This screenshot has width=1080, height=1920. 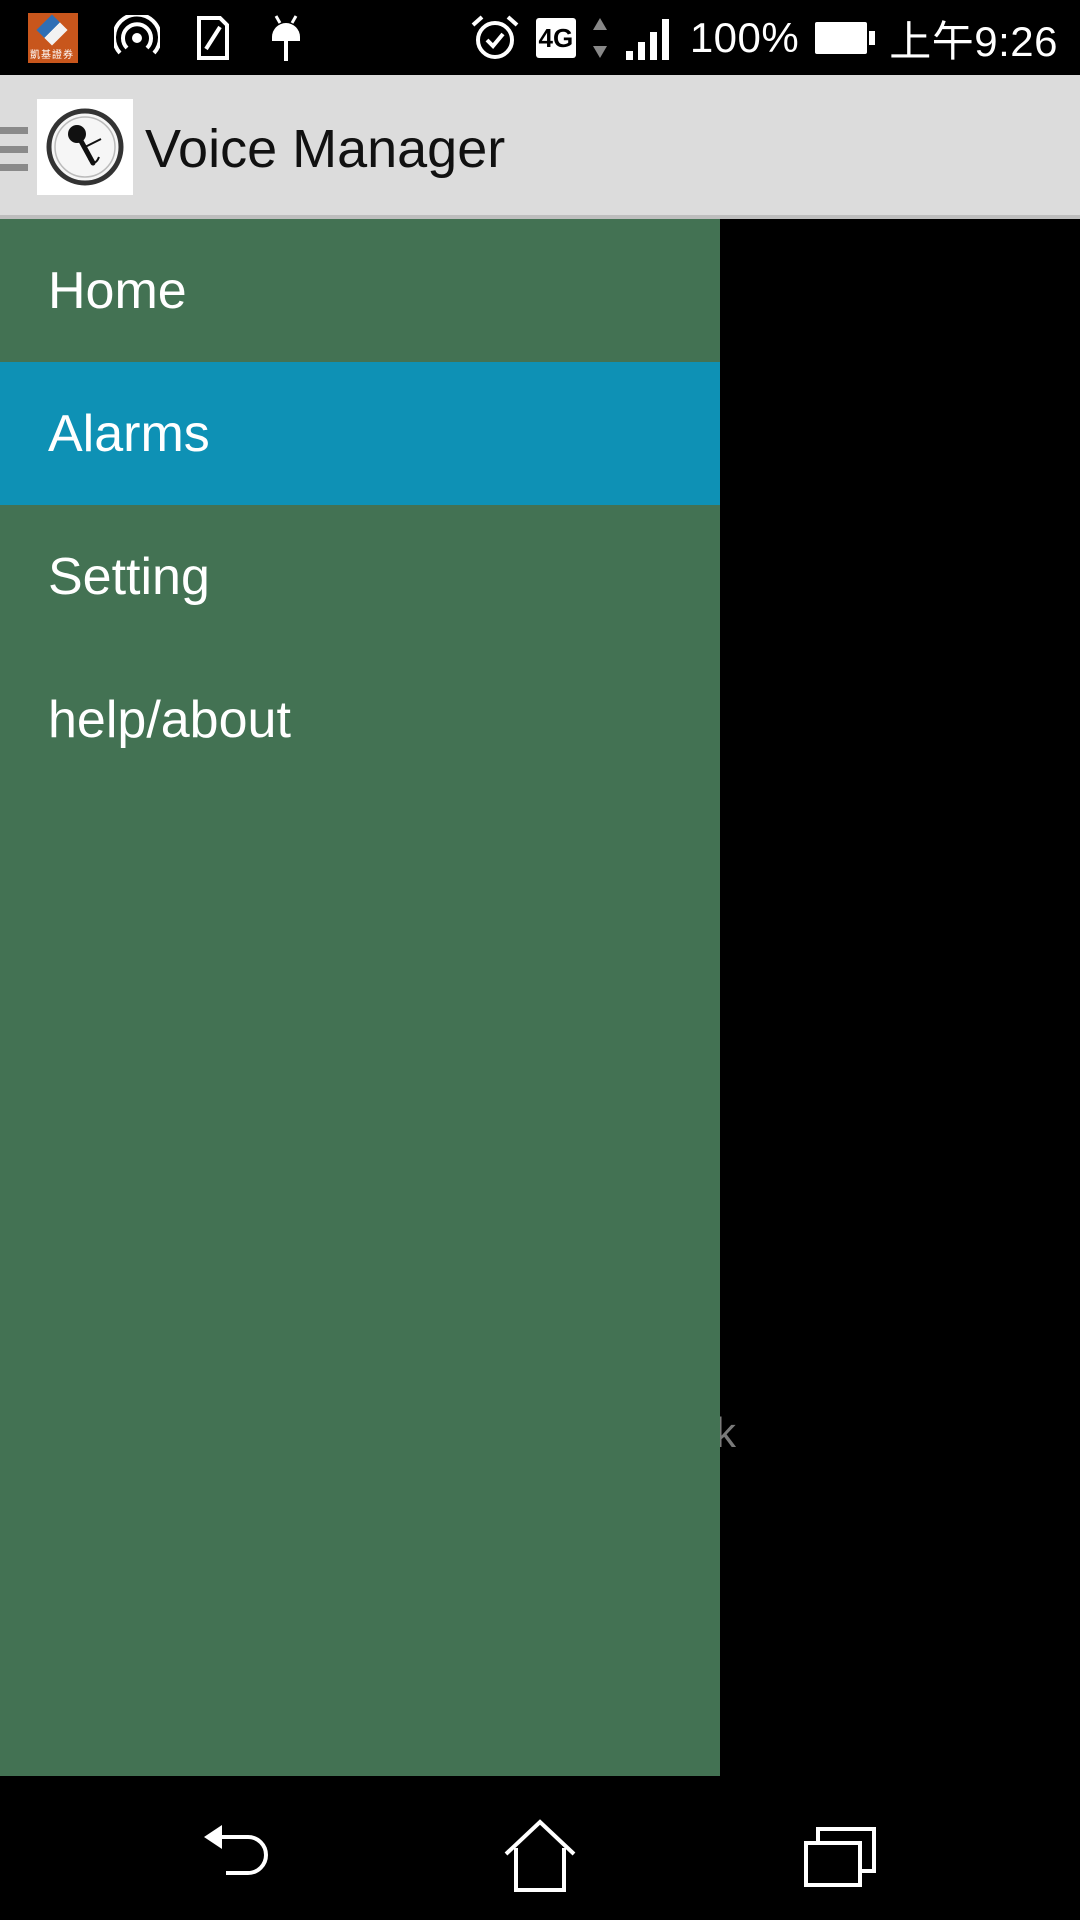 I want to click on android-debug-icon, so click(x=286, y=38).